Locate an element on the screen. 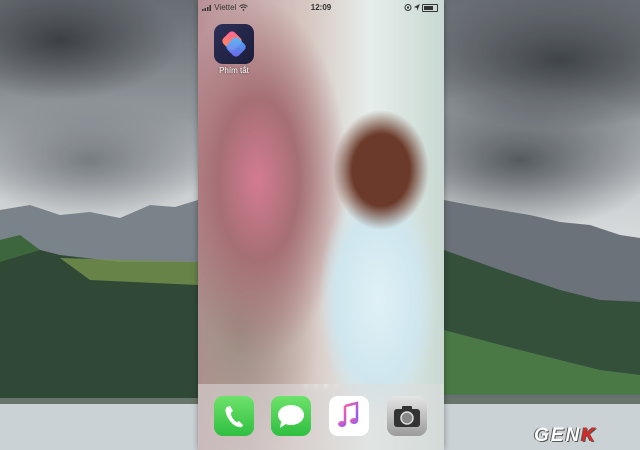  camera-app-icon is located at coordinates (407, 416).